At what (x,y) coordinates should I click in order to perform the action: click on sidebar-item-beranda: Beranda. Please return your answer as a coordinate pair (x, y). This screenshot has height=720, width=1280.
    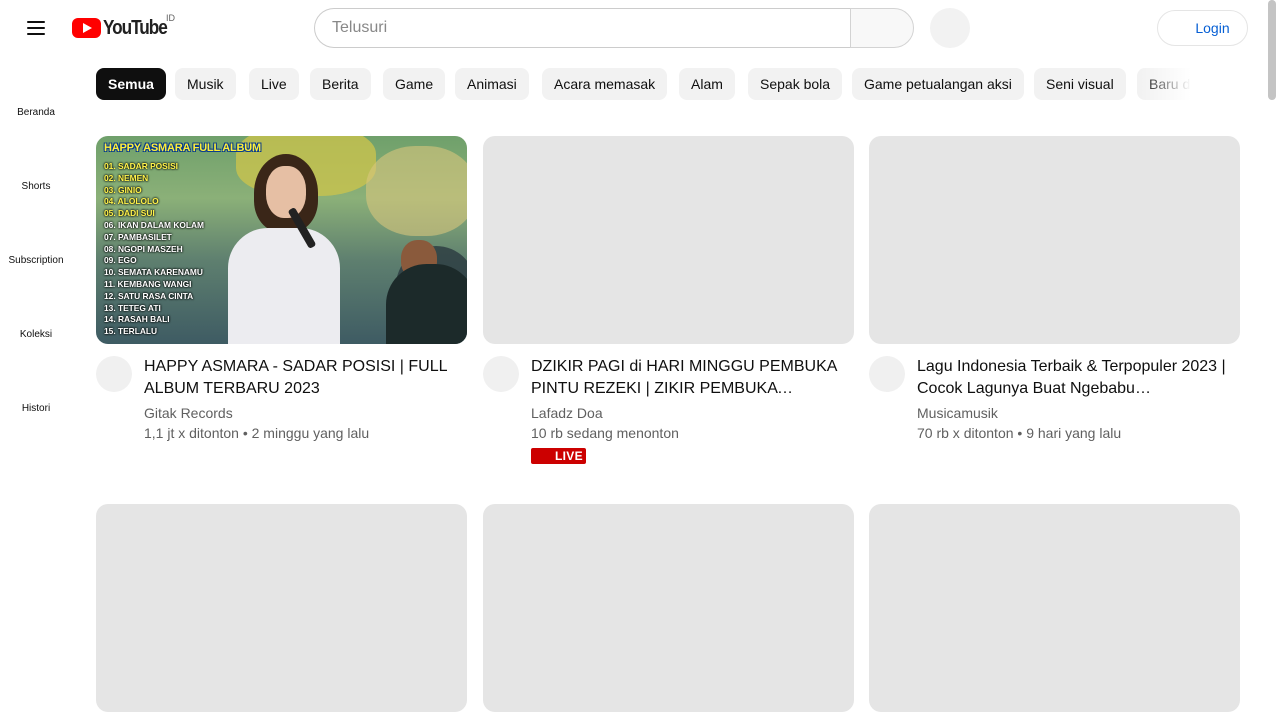
    Looking at the image, I should click on (36, 109).